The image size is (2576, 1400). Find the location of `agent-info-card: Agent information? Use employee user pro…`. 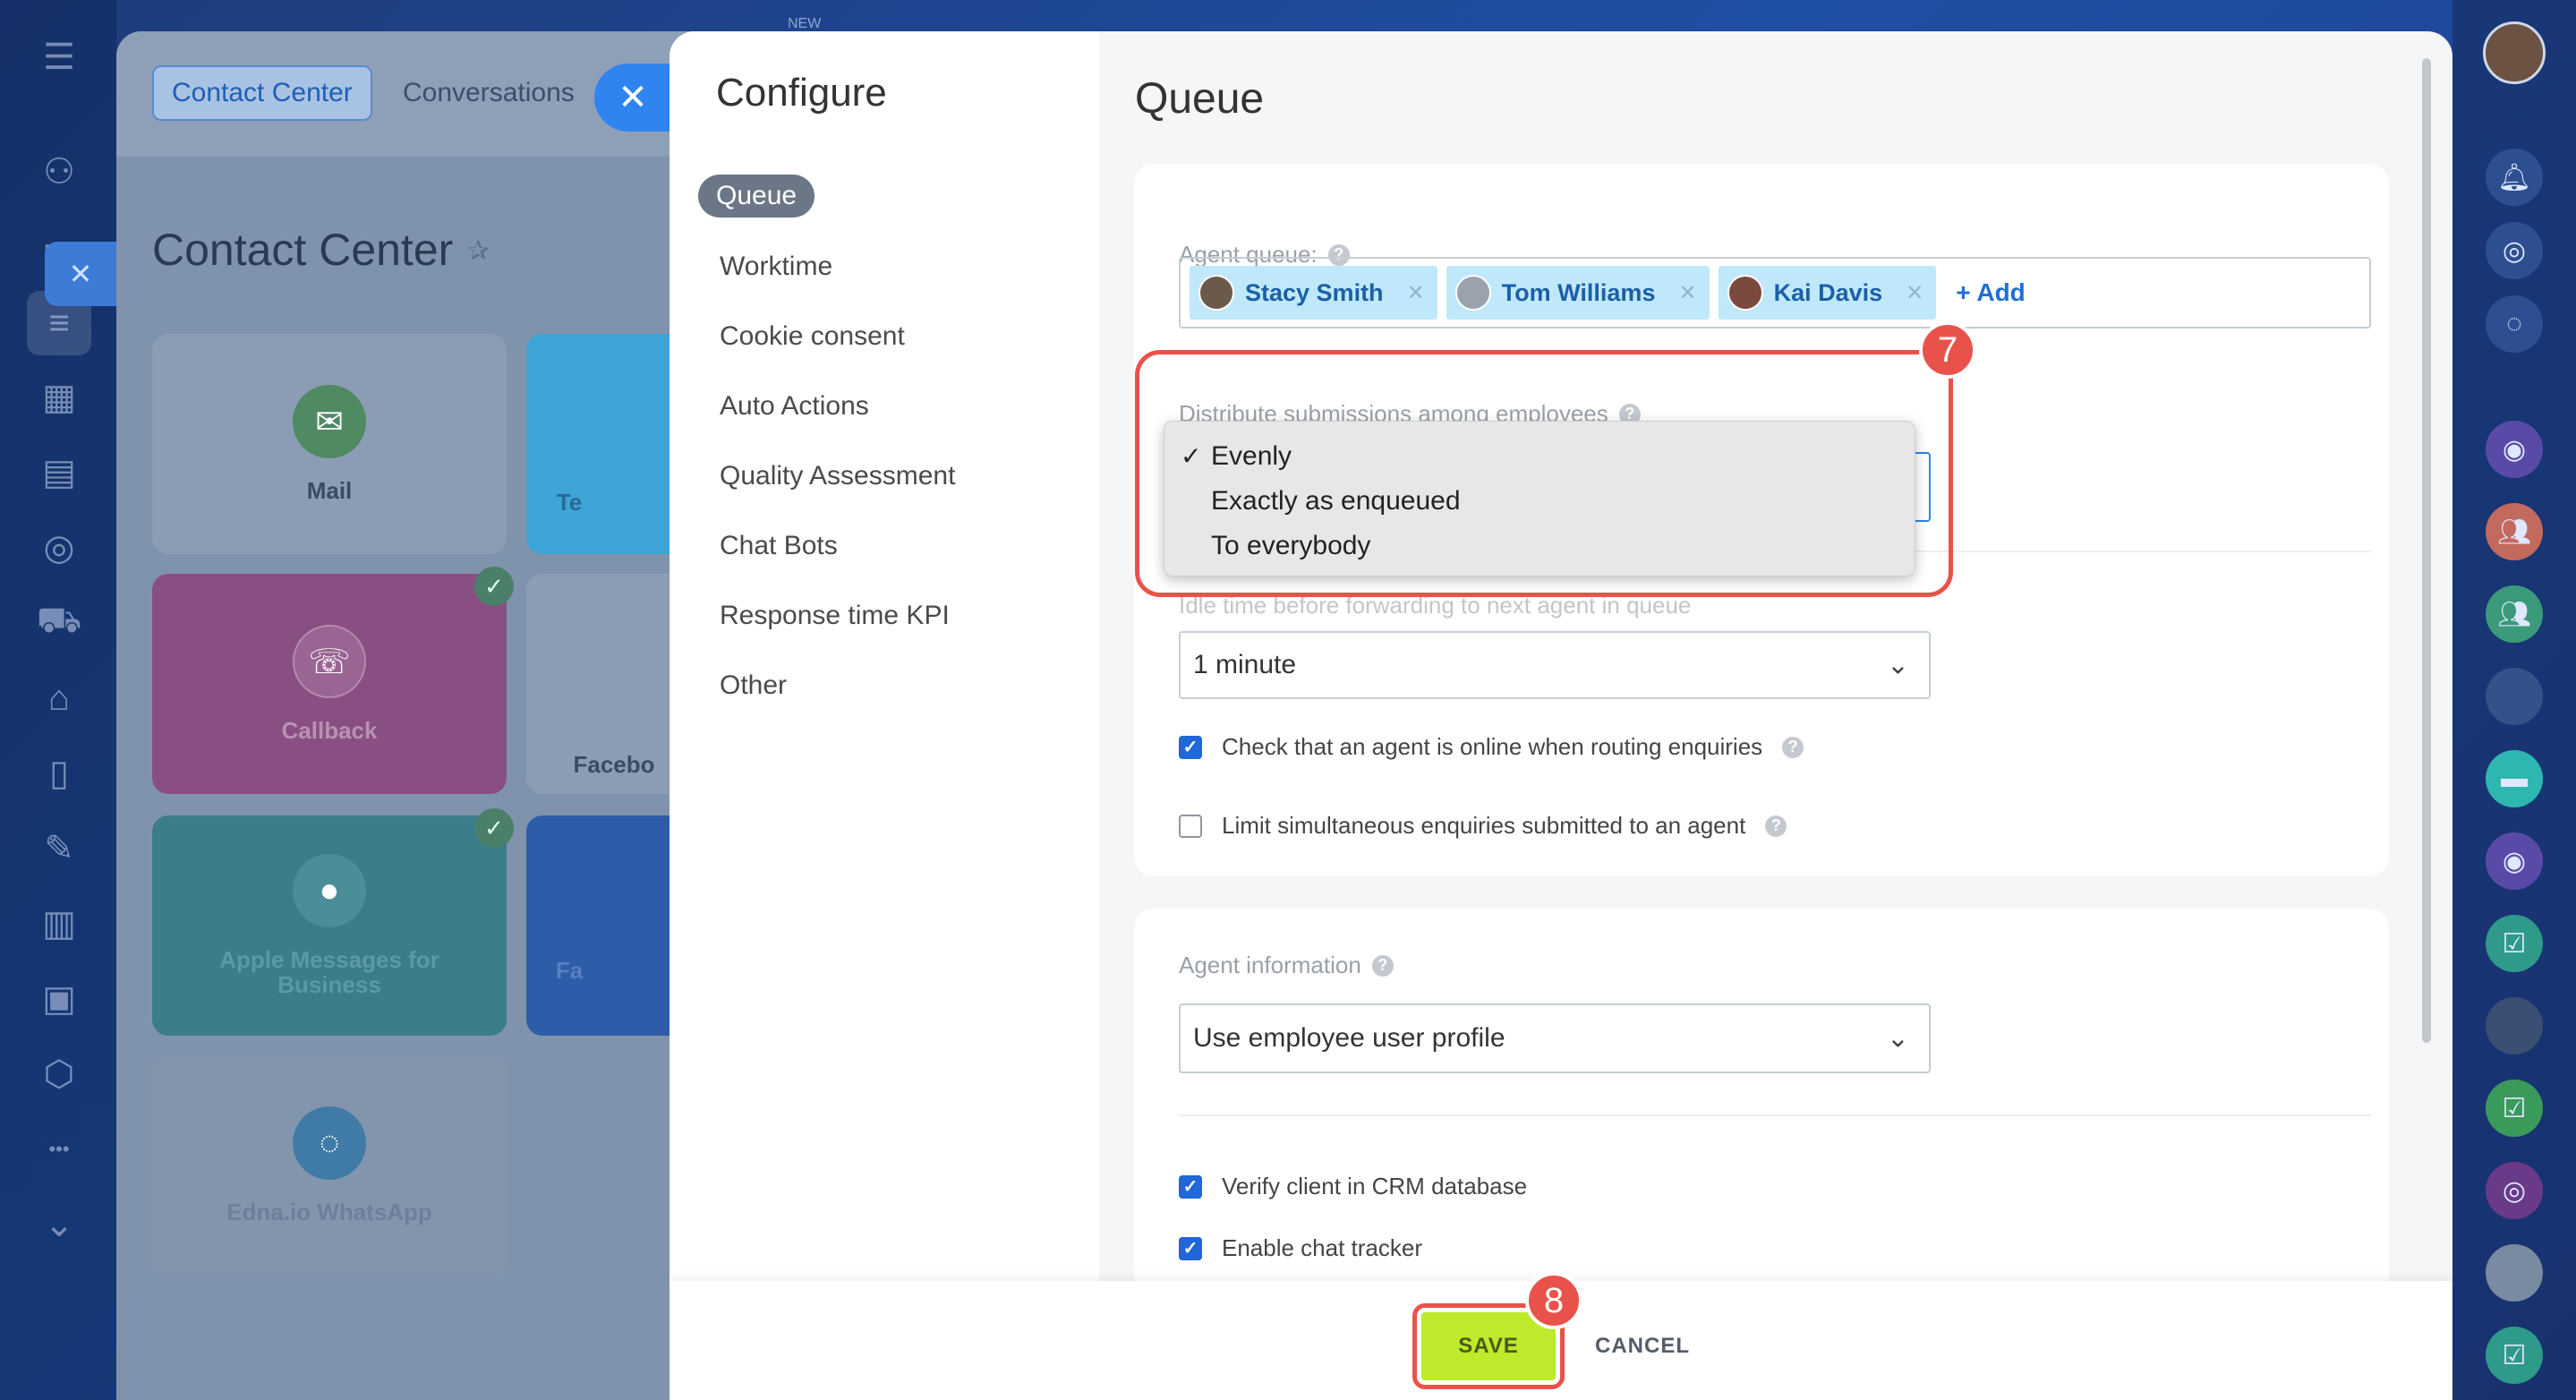

agent-info-card: Agent information? Use employee user pro… is located at coordinates (1761, 1110).